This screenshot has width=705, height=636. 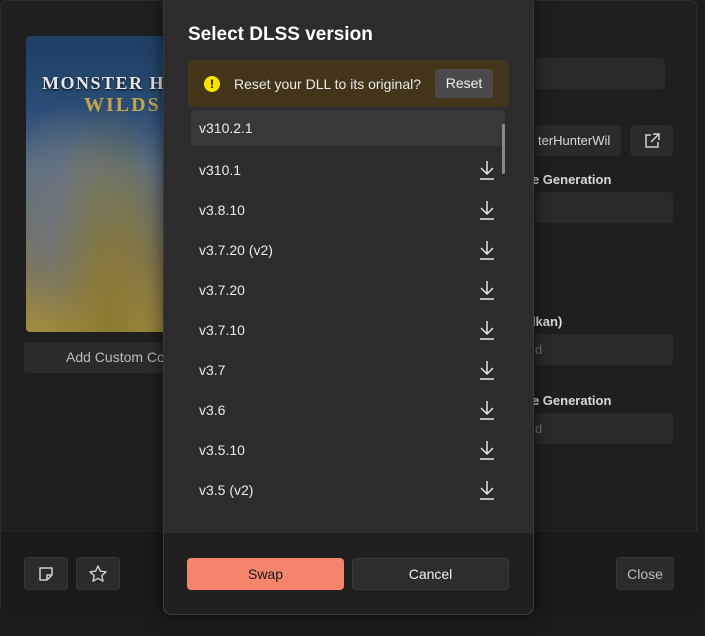 What do you see at coordinates (430, 574) in the screenshot?
I see `cancel-button: Cancel` at bounding box center [430, 574].